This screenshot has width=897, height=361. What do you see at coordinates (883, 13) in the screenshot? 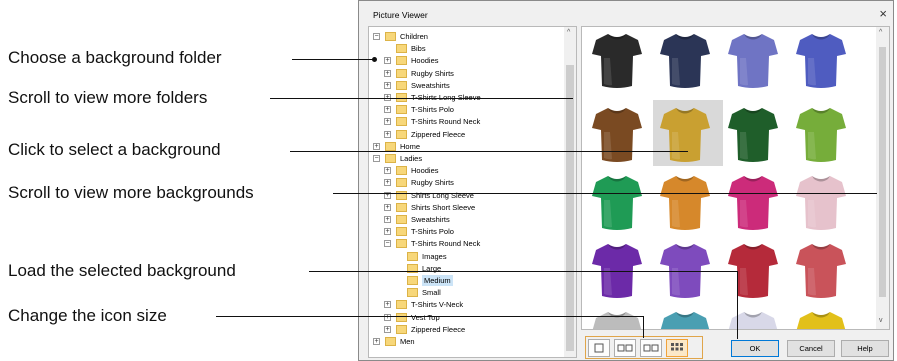
I see `close-icon: ×` at bounding box center [883, 13].